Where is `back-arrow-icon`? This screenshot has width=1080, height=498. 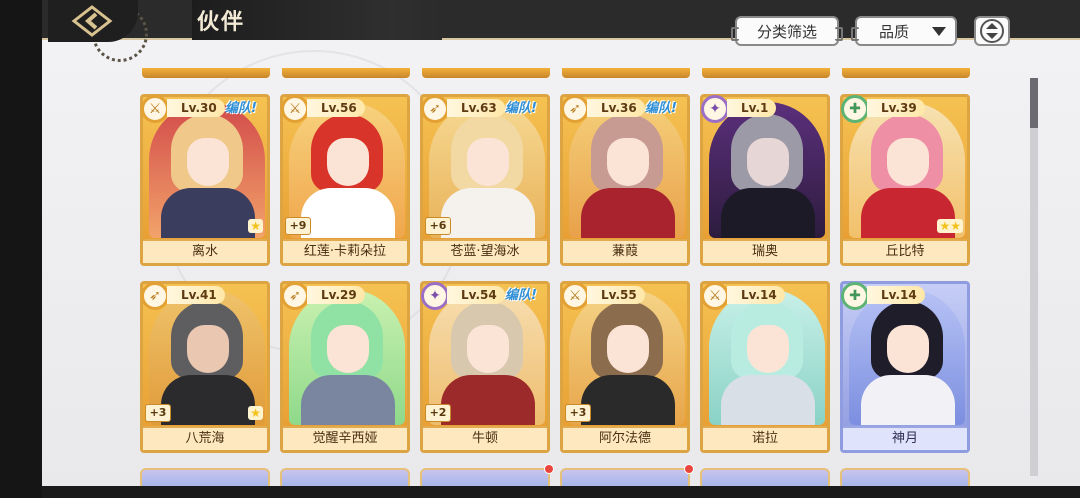 back-arrow-icon is located at coordinates (92, 21).